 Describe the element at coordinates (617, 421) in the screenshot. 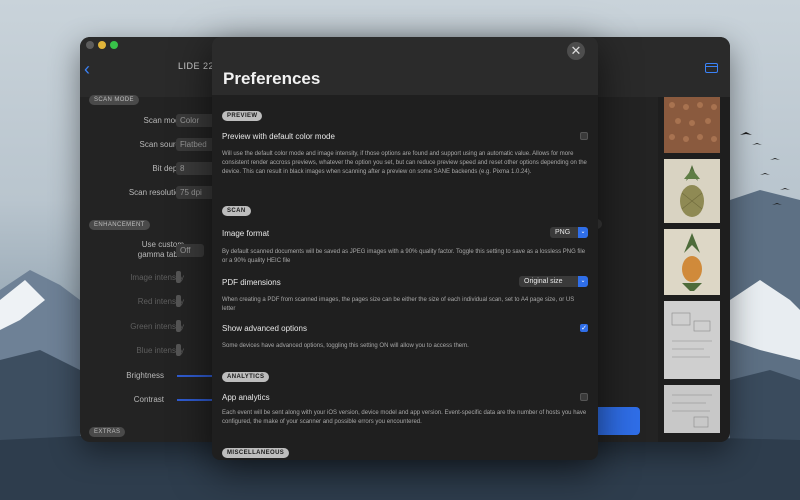

I see `scan-button` at that location.